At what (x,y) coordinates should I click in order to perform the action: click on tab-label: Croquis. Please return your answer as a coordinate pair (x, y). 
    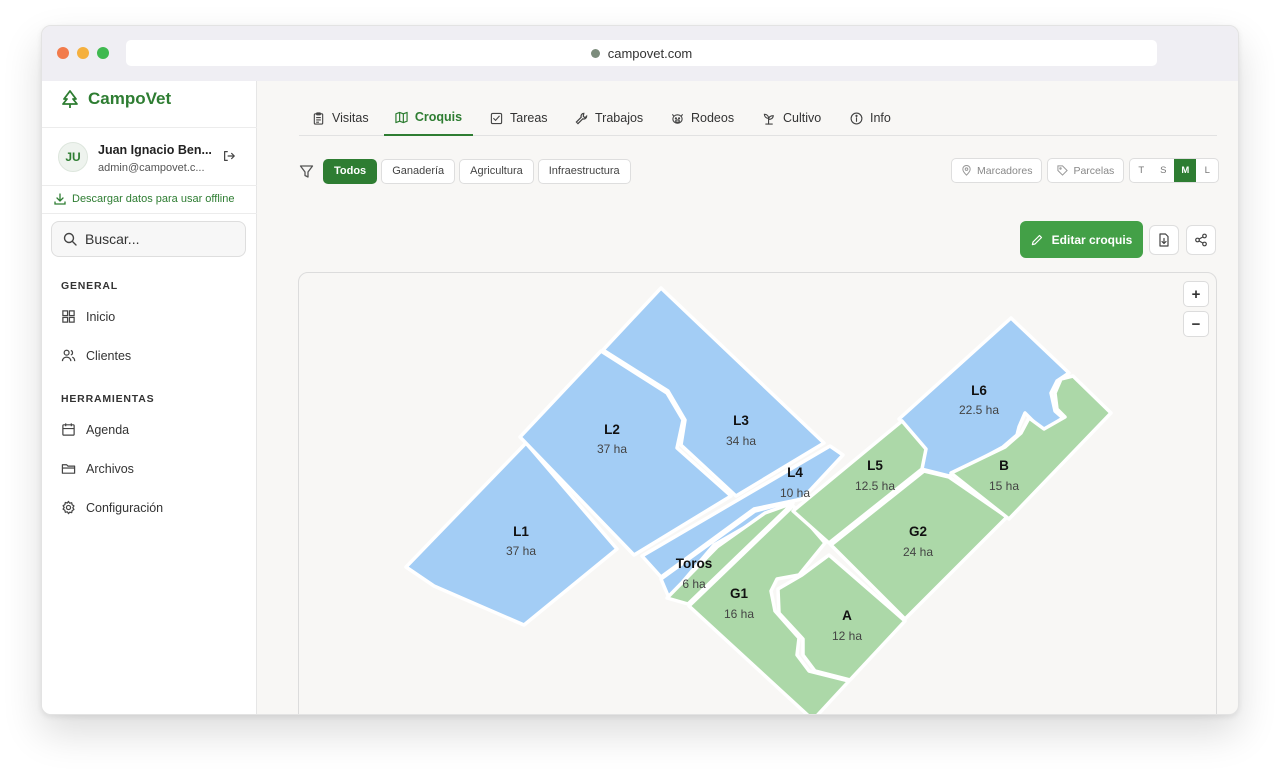
    Looking at the image, I should click on (438, 117).